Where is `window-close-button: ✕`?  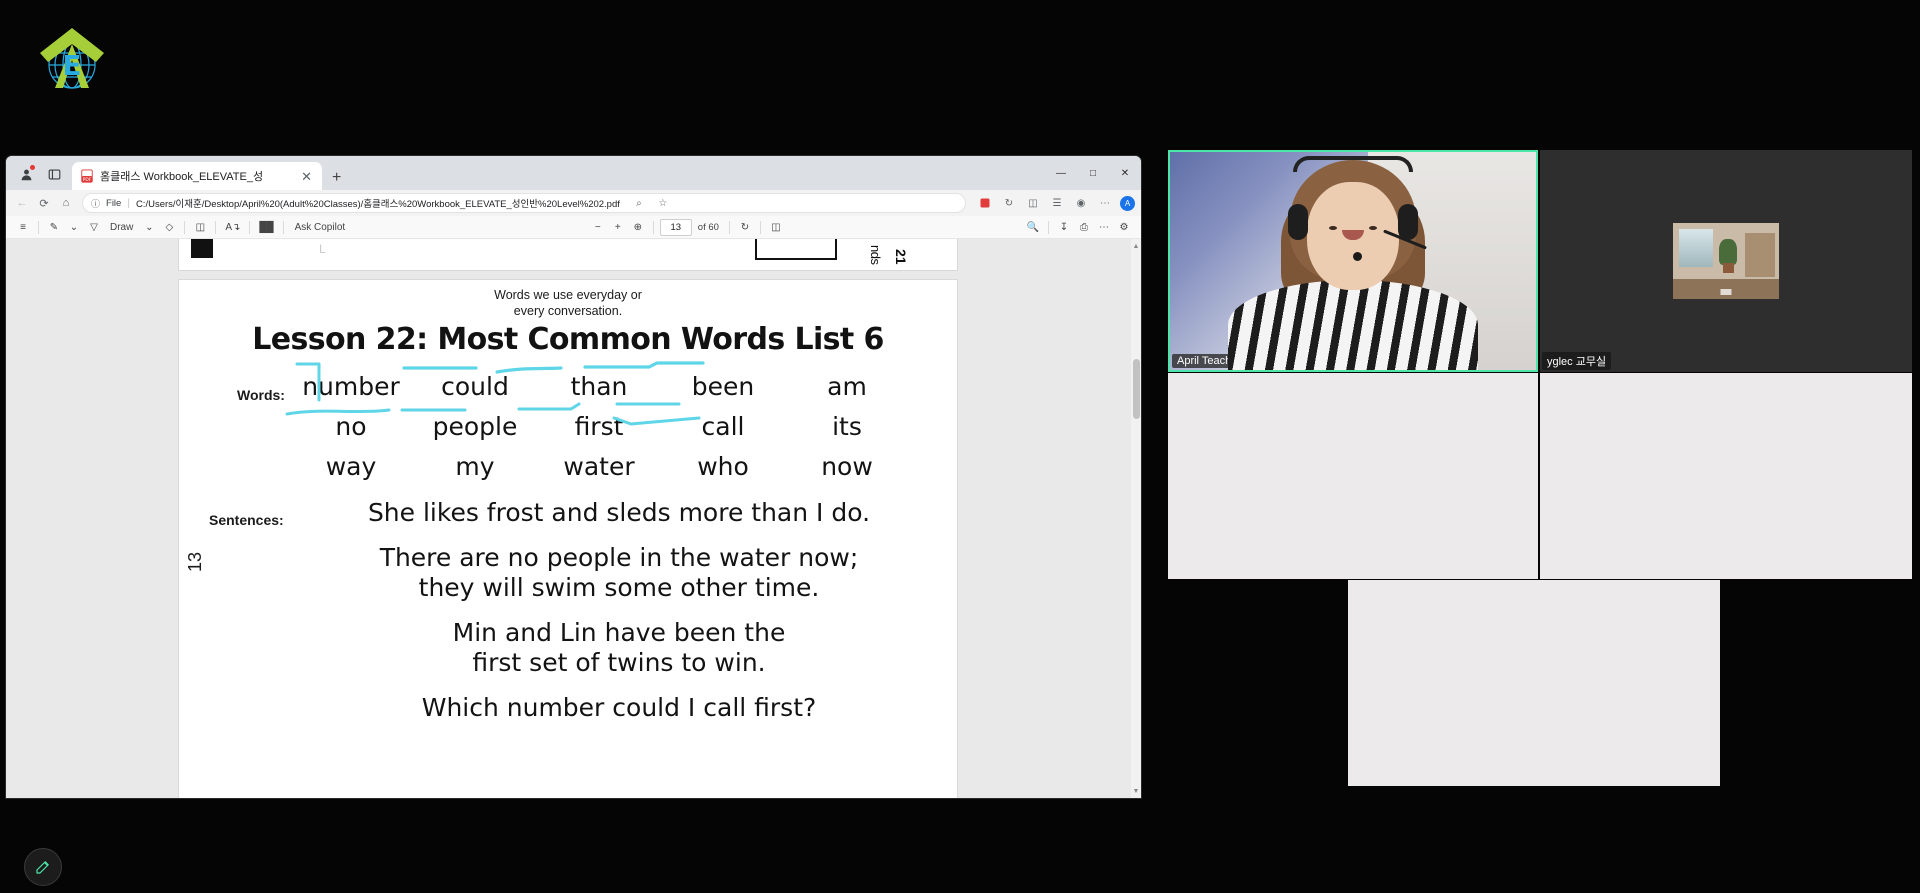 window-close-button: ✕ is located at coordinates (1125, 173).